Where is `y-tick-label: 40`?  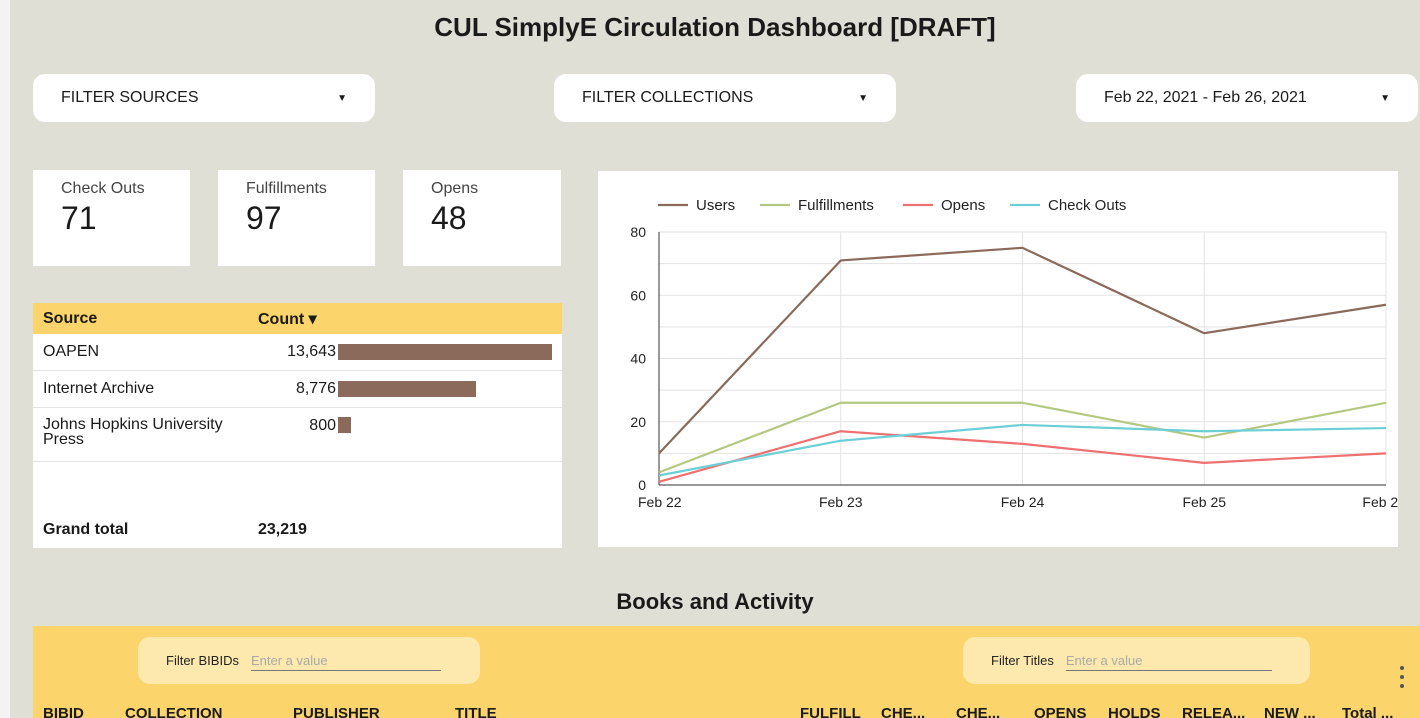
y-tick-label: 40 is located at coordinates (638, 359).